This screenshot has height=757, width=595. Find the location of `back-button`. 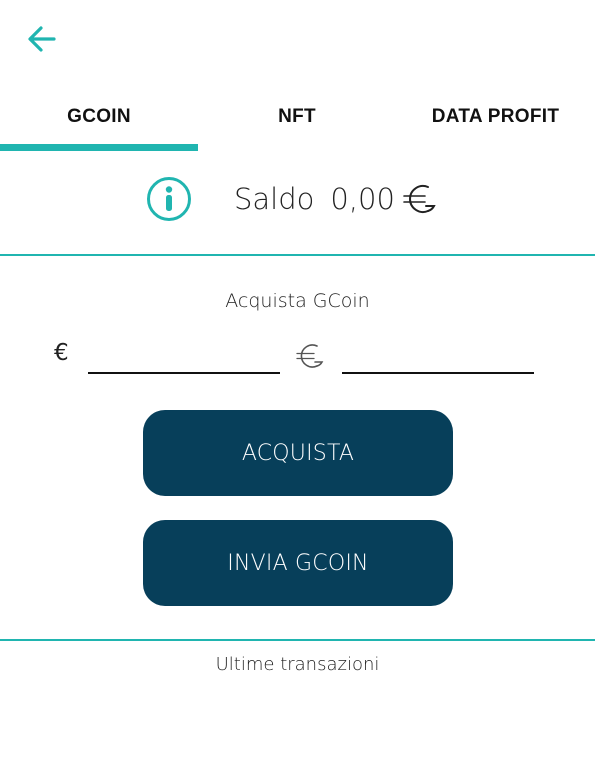

back-button is located at coordinates (42, 39).